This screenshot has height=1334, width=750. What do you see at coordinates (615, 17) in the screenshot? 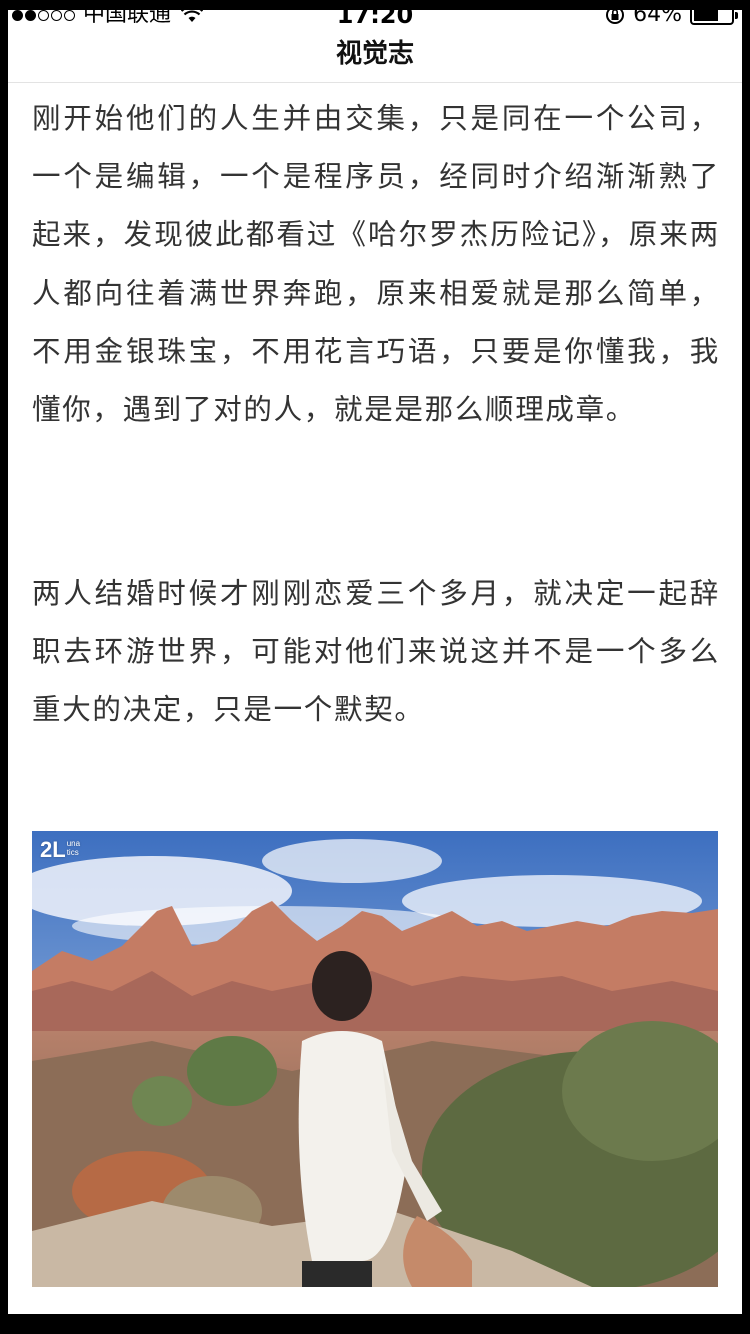
I see `rotation-lock-icon` at bounding box center [615, 17].